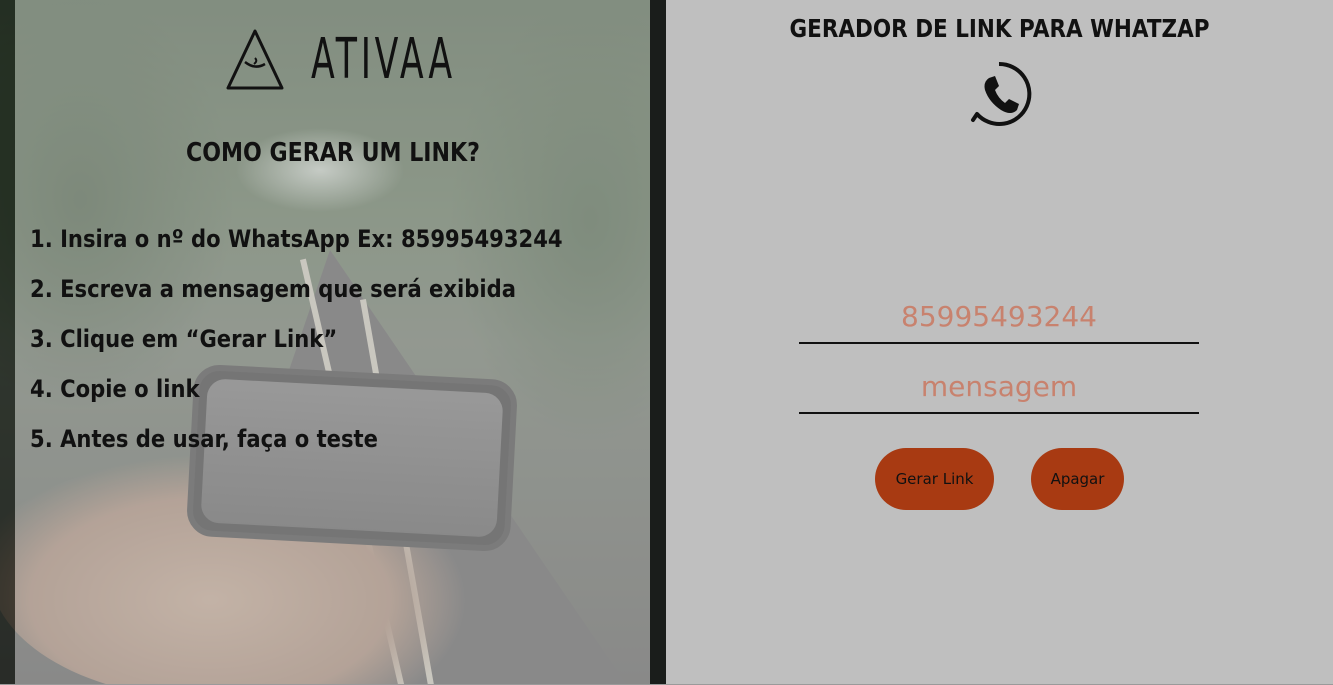 This screenshot has height=685, width=1333. Describe the element at coordinates (7, 342) in the screenshot. I see `left-edge` at that location.